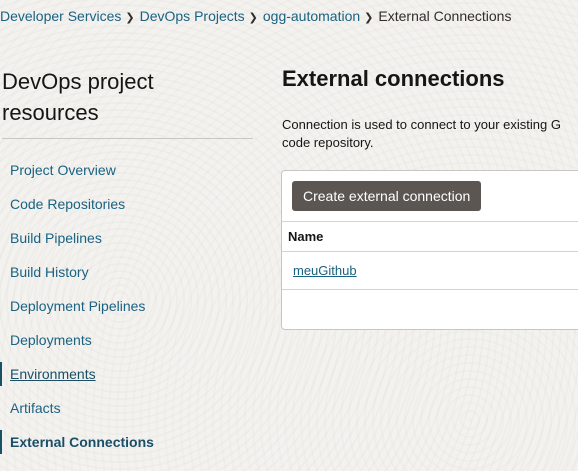 Image resolution: width=578 pixels, height=471 pixels. I want to click on focus-indicator, so click(1, 374).